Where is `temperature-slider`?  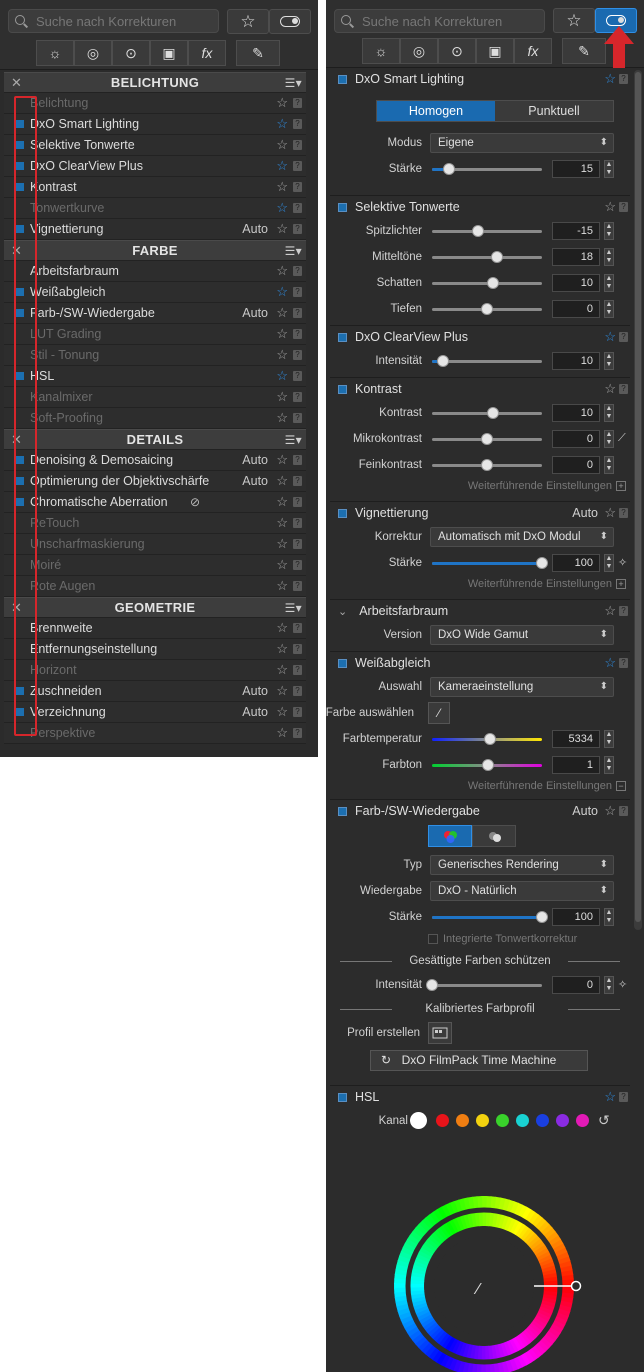 temperature-slider is located at coordinates (487, 739).